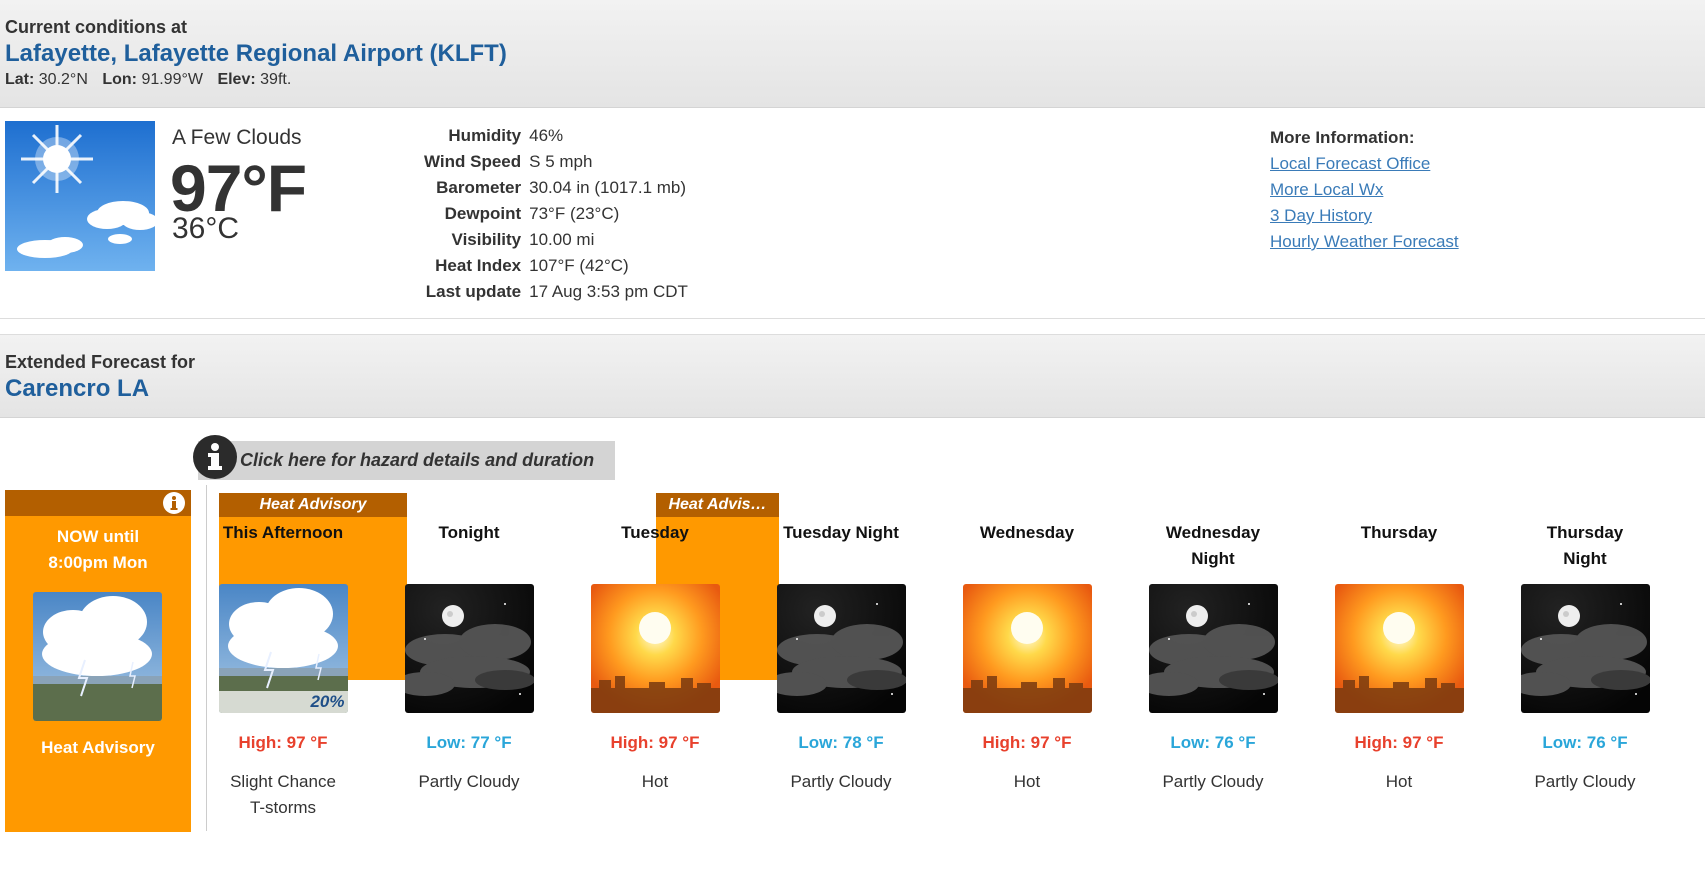 The width and height of the screenshot is (1705, 872). I want to click on detail-row-wind-speed: Wind Speed S 5 mph, so click(556, 162).